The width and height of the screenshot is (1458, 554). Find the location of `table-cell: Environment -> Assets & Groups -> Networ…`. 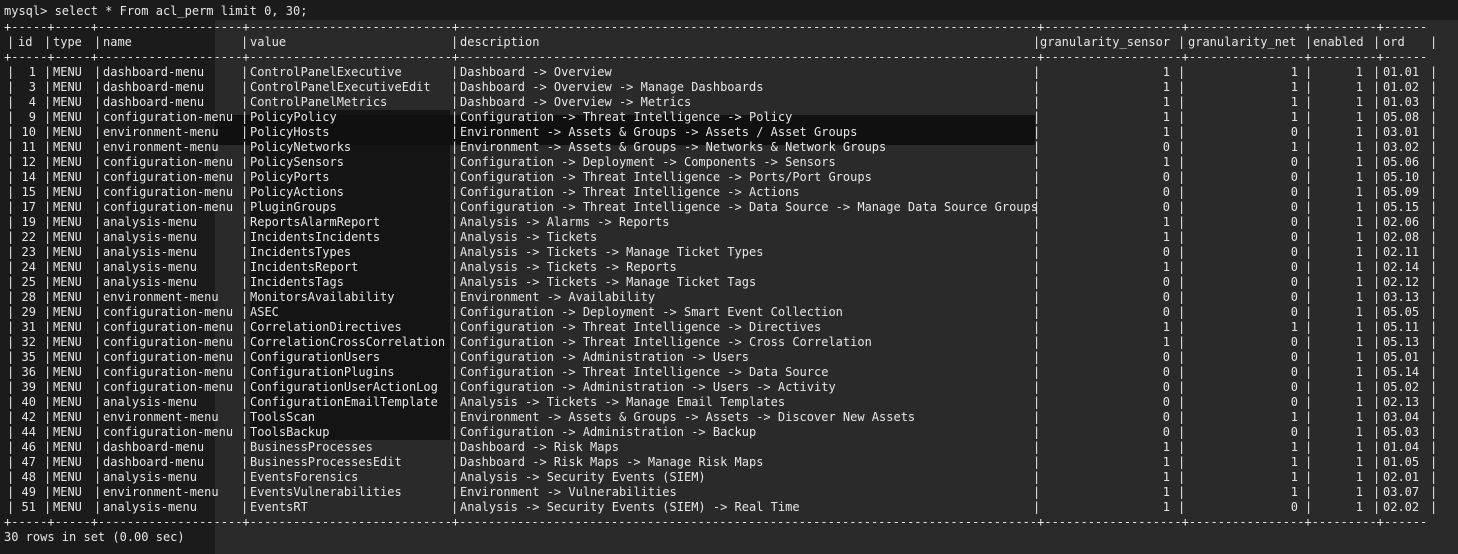

table-cell: Environment -> Assets & Groups -> Networ… is located at coordinates (673, 147).